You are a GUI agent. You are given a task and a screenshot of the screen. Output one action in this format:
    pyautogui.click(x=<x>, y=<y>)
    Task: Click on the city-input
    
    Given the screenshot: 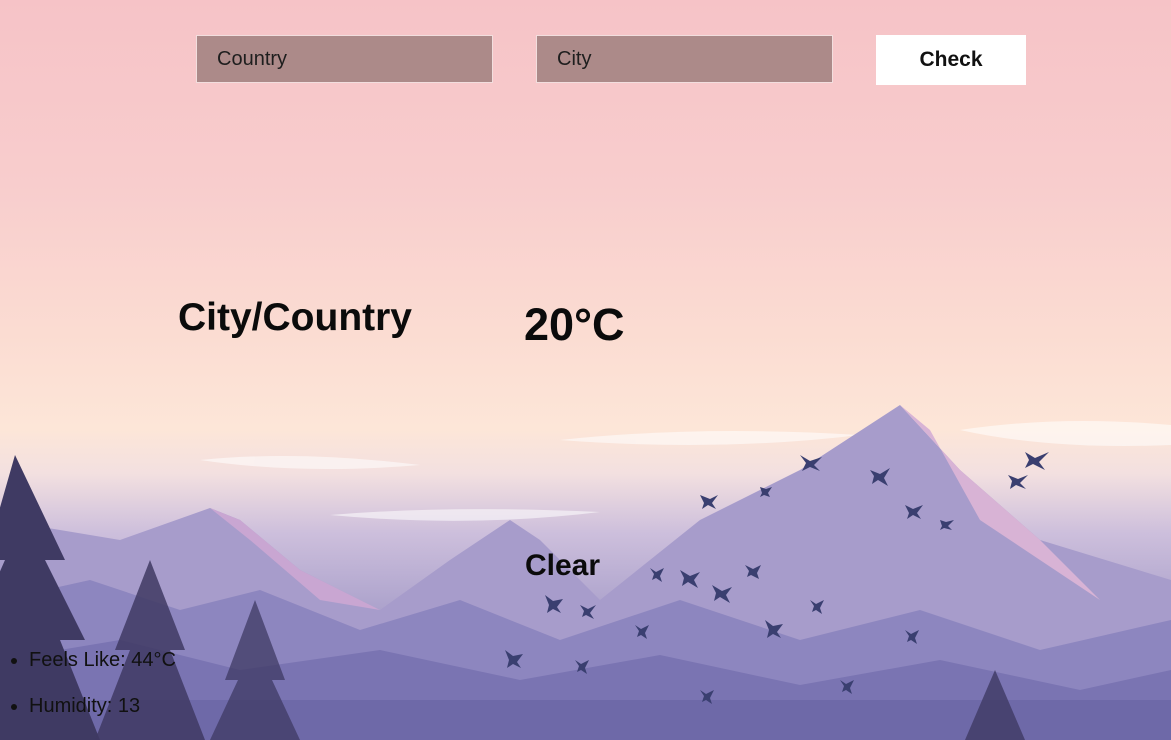 What is the action you would take?
    pyautogui.click(x=684, y=59)
    